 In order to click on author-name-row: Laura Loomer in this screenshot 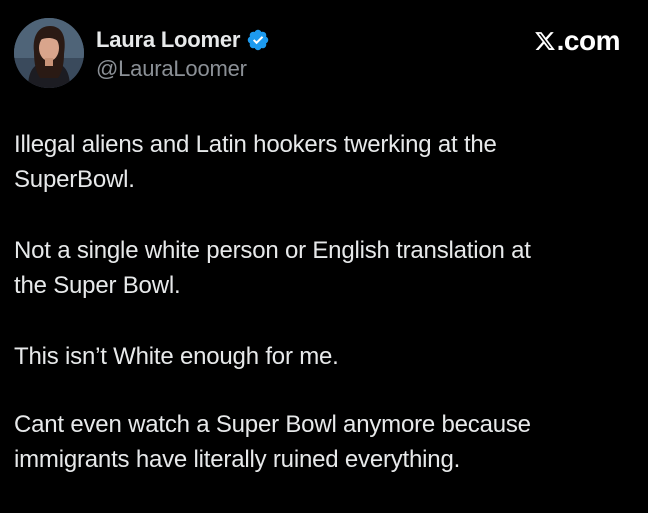, I will do `click(183, 40)`.